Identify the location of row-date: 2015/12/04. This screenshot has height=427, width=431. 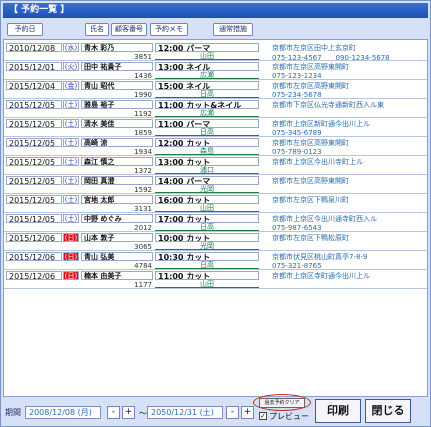
(34, 85).